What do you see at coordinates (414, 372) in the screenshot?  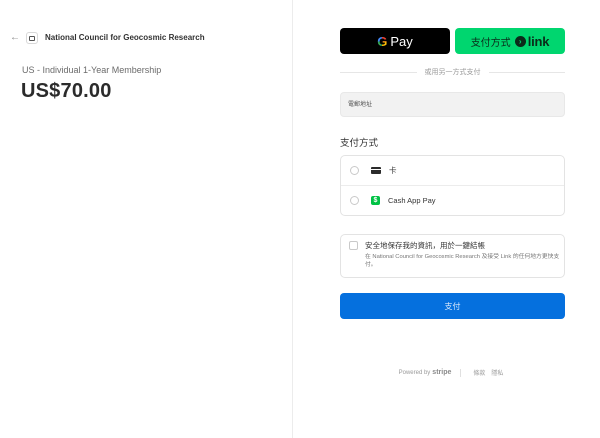 I see `powered-by-label: Powered by` at bounding box center [414, 372].